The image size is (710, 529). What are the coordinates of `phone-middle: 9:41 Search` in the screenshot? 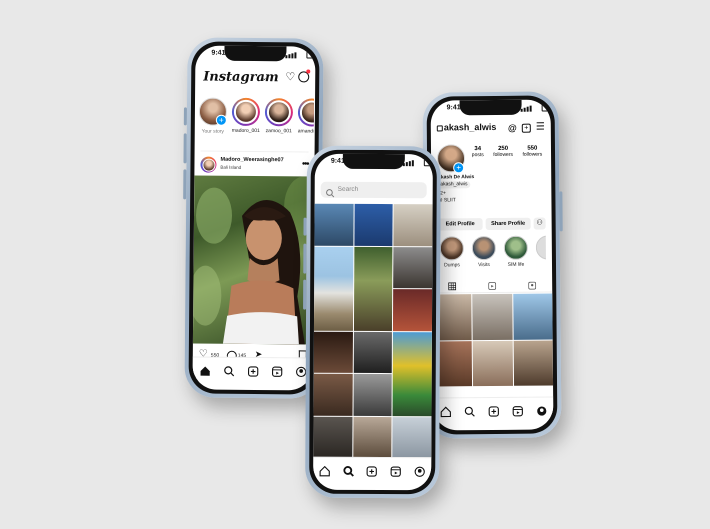 It's located at (372, 322).